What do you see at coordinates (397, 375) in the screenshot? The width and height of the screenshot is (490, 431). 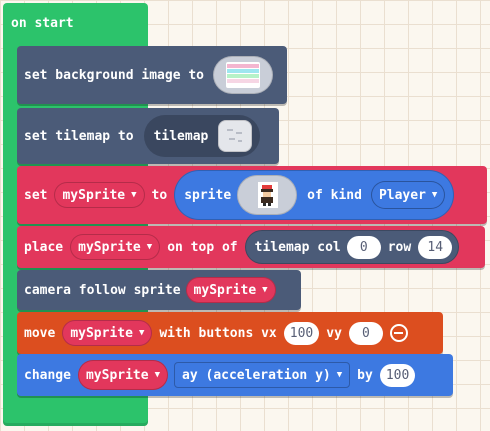 I see `change-value-input: 100` at bounding box center [397, 375].